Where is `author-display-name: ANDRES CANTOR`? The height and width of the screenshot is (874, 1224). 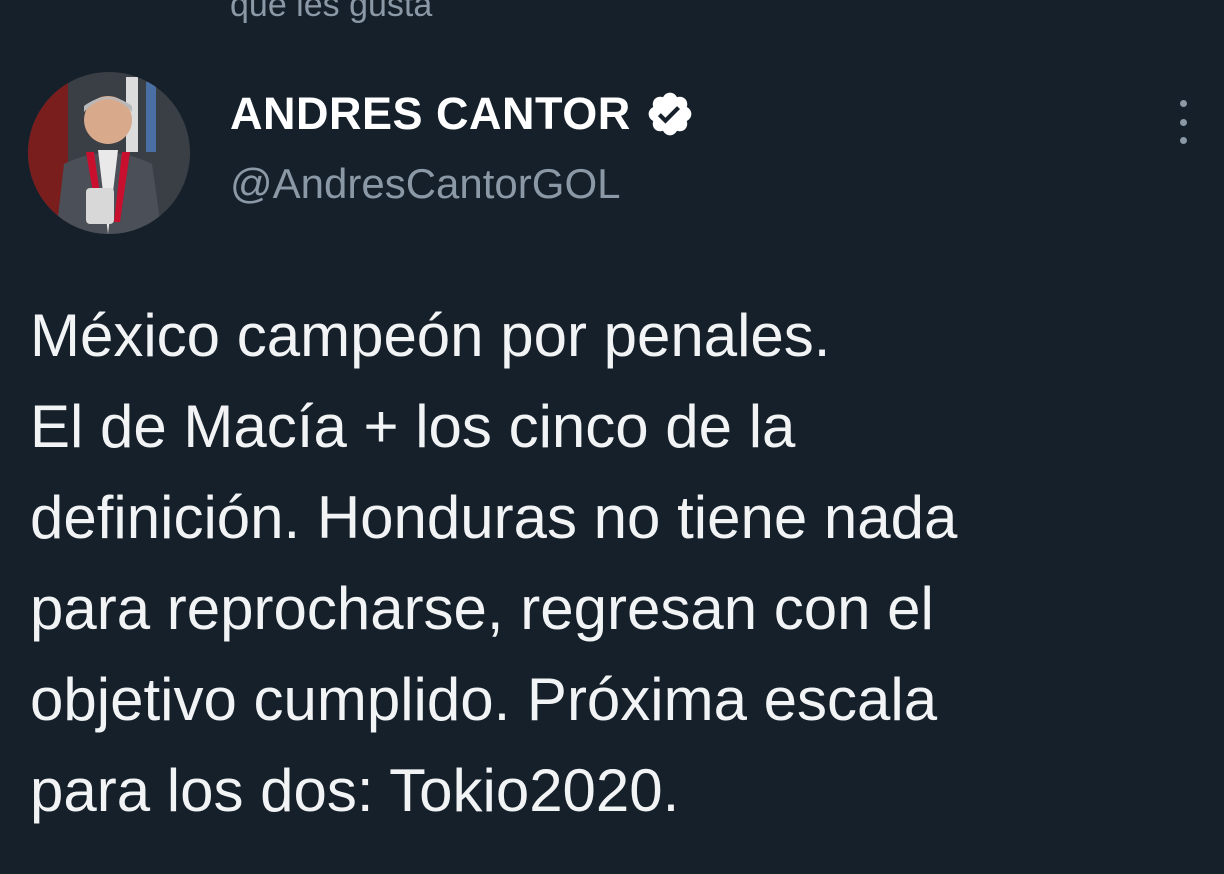
author-display-name: ANDRES CANTOR is located at coordinates (430, 114).